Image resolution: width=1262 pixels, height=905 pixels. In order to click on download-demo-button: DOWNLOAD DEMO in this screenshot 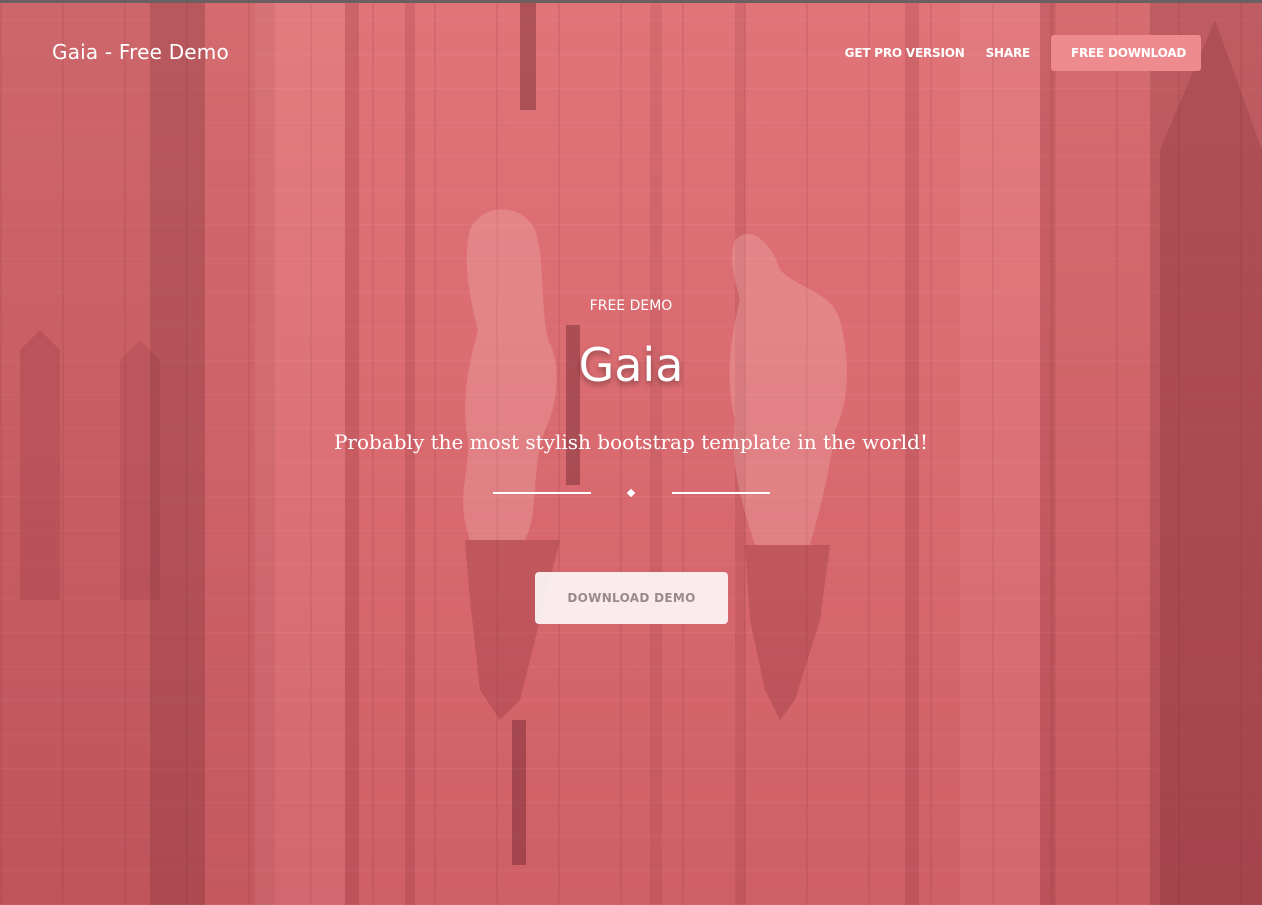, I will do `click(631, 598)`.